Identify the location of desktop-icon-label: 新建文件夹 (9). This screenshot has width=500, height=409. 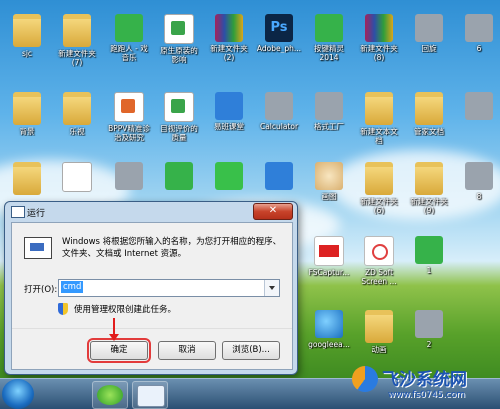
(429, 206).